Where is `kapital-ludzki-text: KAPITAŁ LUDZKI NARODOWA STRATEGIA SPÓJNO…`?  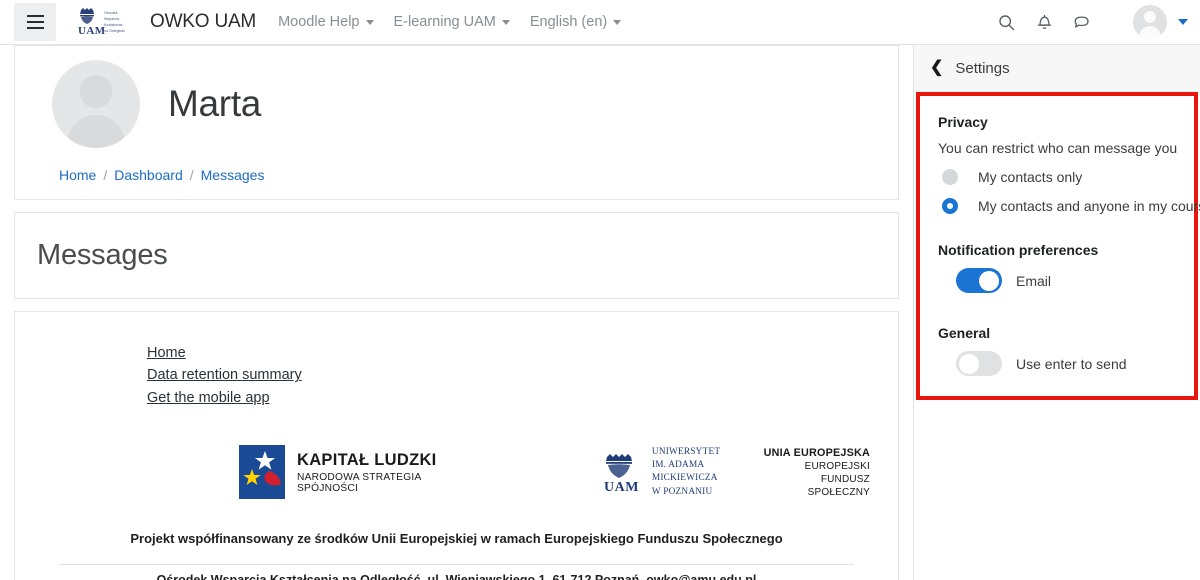 kapital-ludzki-text: KAPITAŁ LUDZKI NARODOWA STRATEGIA SPÓJNO… is located at coordinates (384, 472).